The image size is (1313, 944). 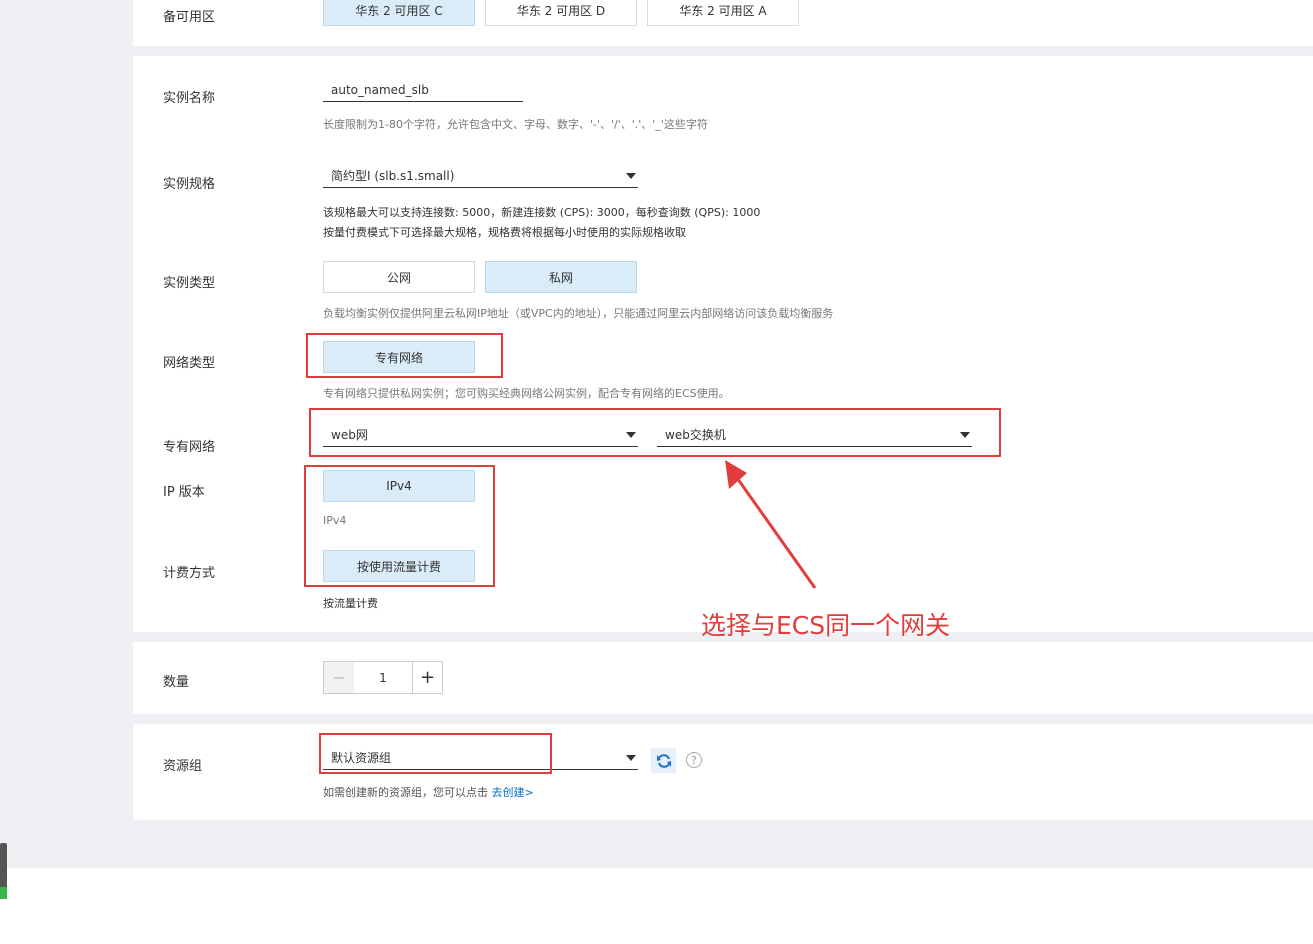 What do you see at coordinates (176, 682) in the screenshot?
I see `quantity-label: 数量` at bounding box center [176, 682].